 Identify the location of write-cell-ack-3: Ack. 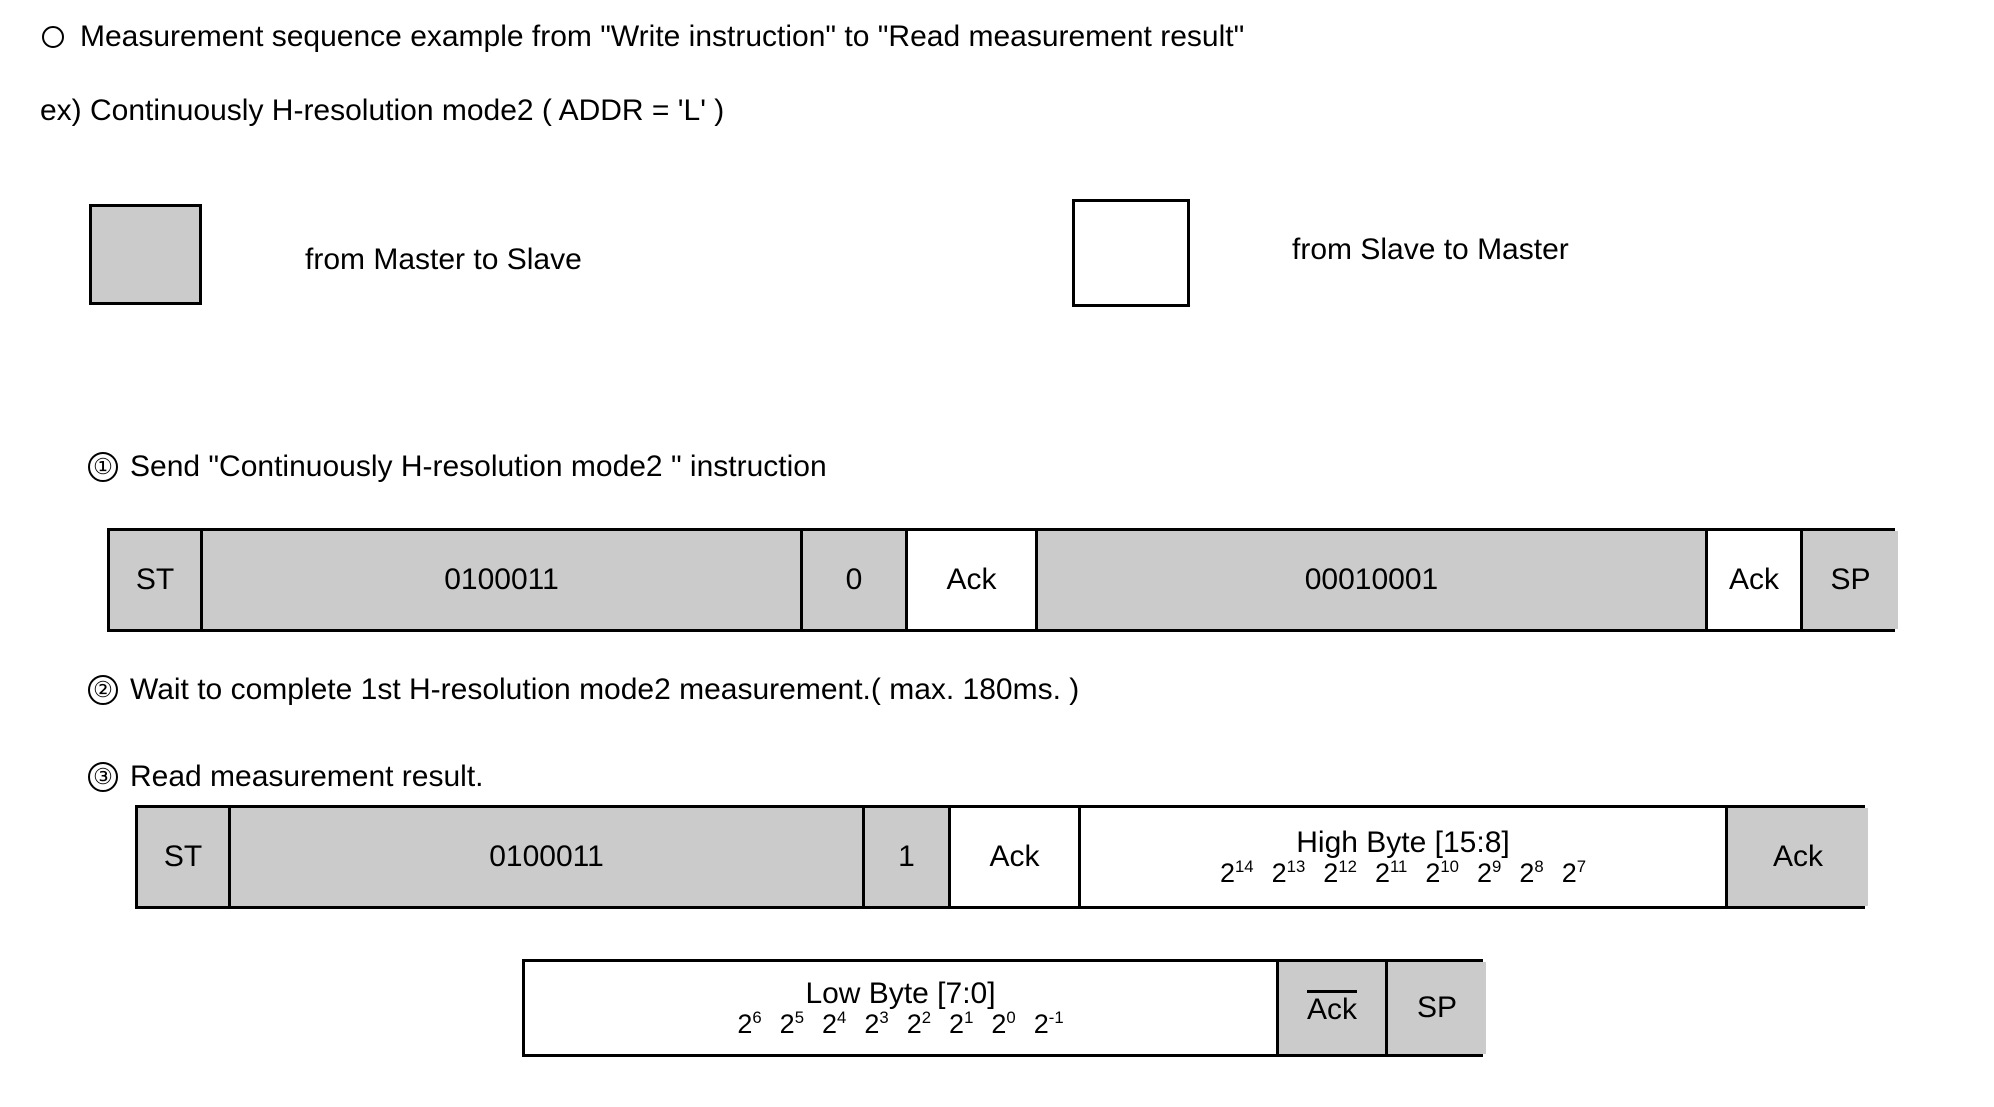
(973, 580).